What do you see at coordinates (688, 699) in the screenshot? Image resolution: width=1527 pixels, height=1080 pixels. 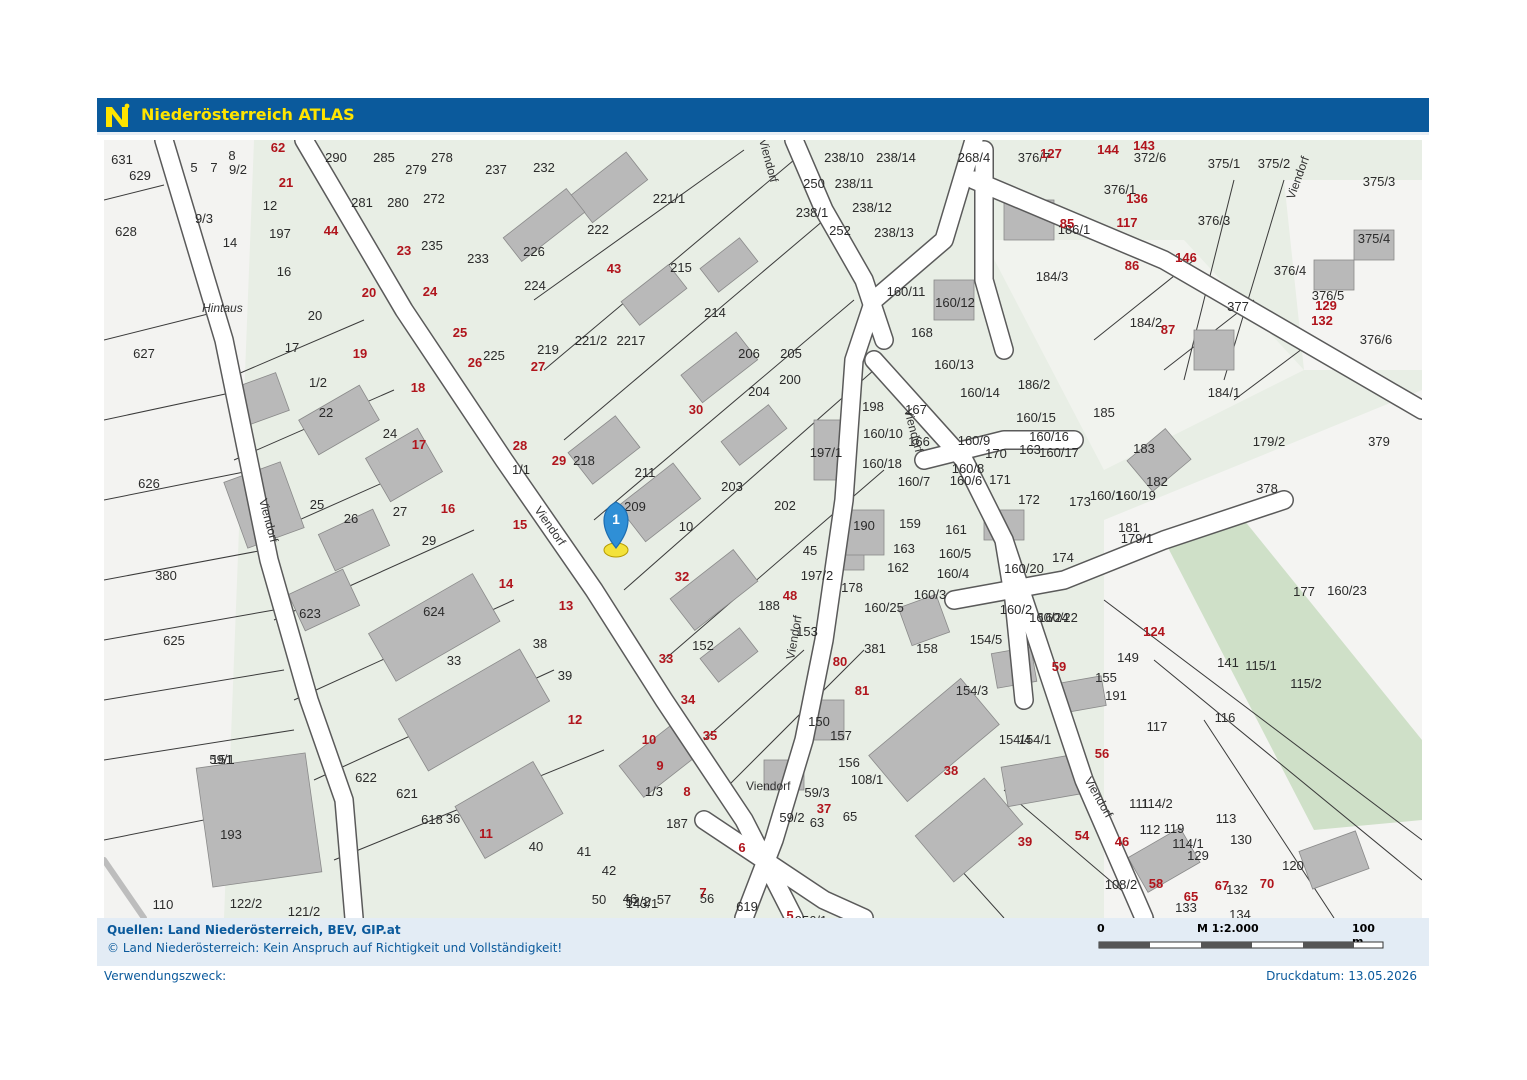 I see `house-number: 34` at bounding box center [688, 699].